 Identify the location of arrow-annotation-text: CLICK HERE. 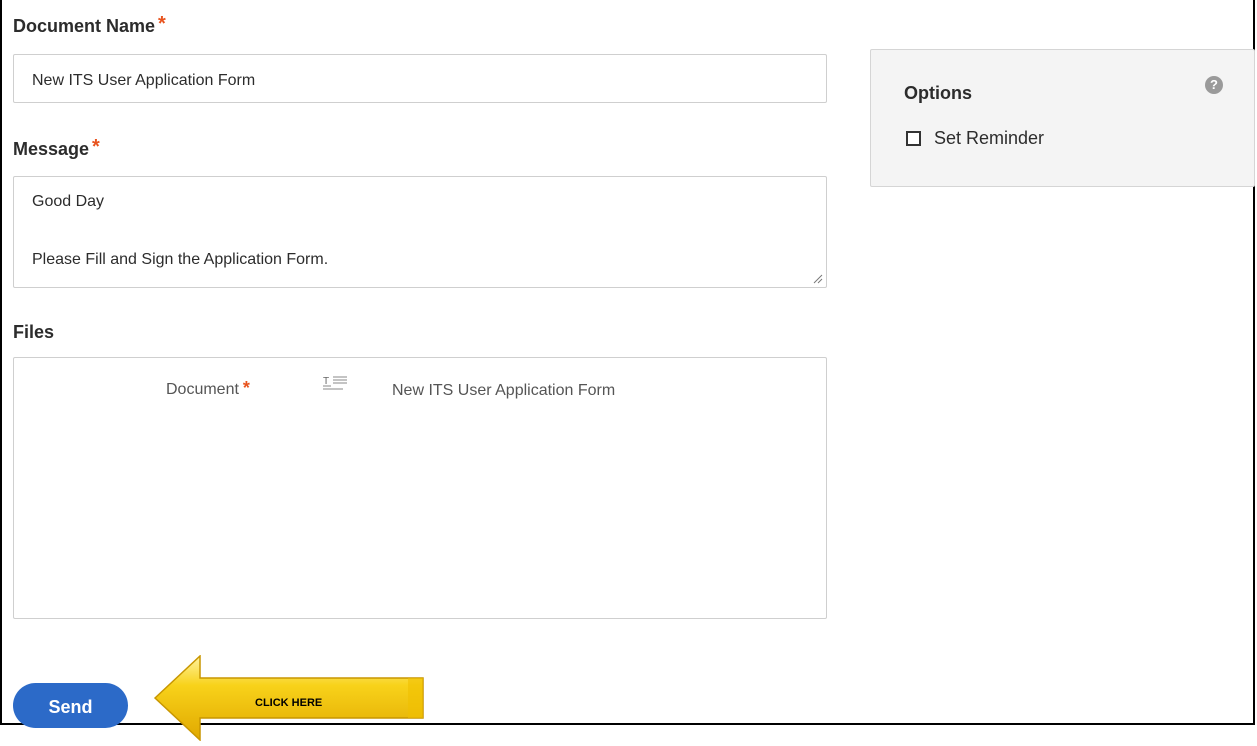
(289, 703).